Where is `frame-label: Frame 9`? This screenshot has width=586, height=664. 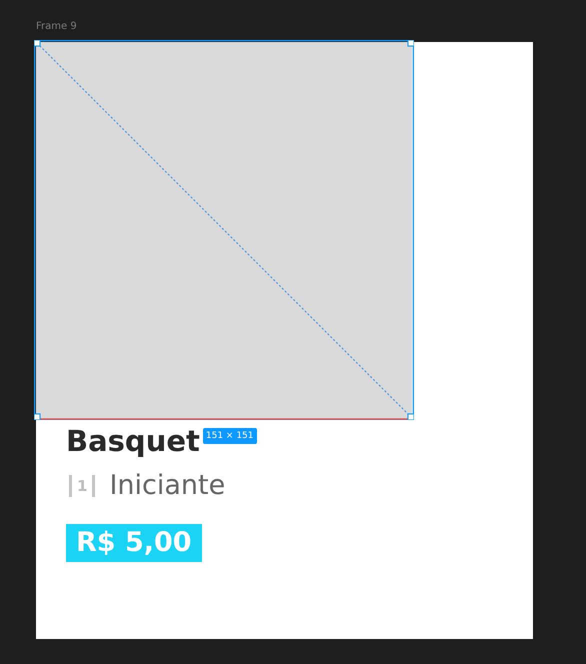
frame-label: Frame 9 is located at coordinates (56, 28).